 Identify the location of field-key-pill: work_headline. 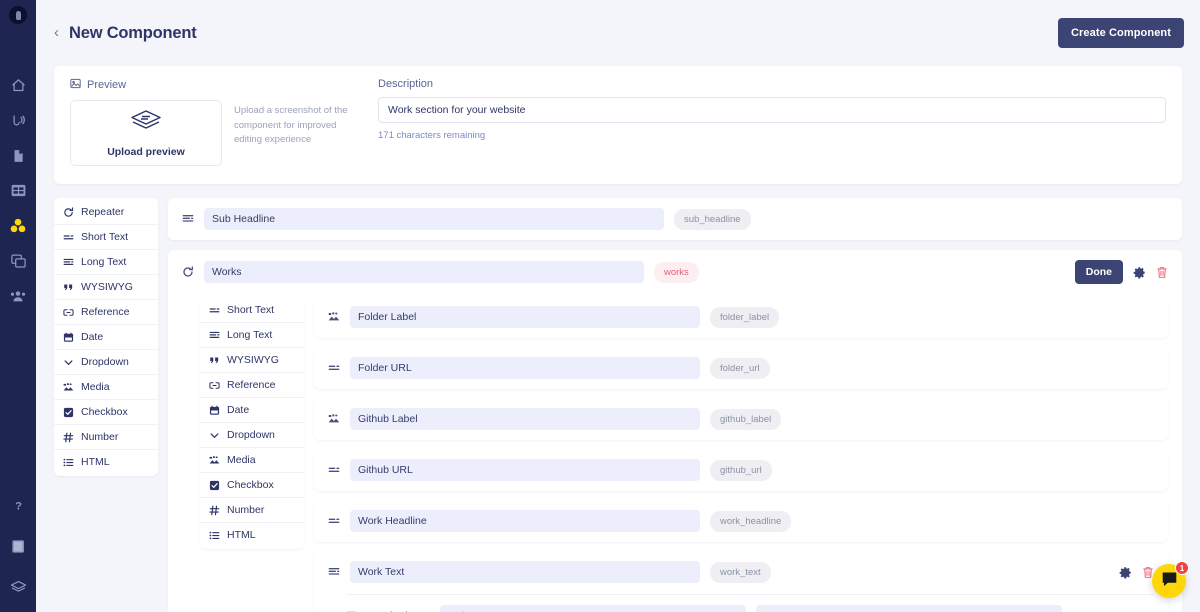
(751, 521).